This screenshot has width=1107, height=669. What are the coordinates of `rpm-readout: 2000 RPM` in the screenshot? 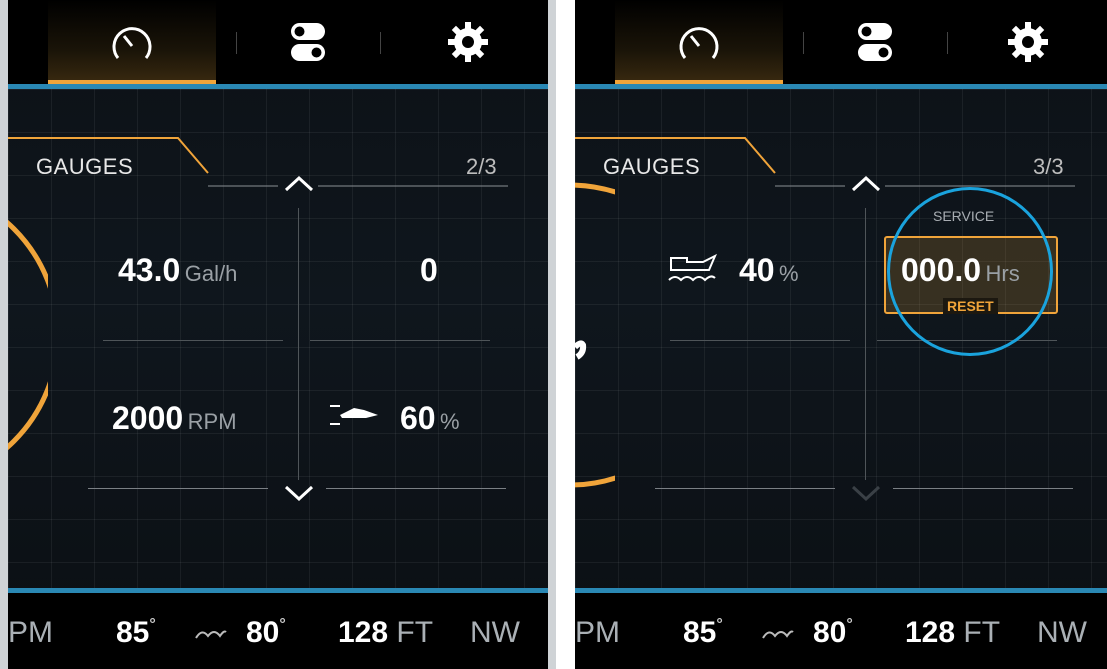 It's located at (174, 418).